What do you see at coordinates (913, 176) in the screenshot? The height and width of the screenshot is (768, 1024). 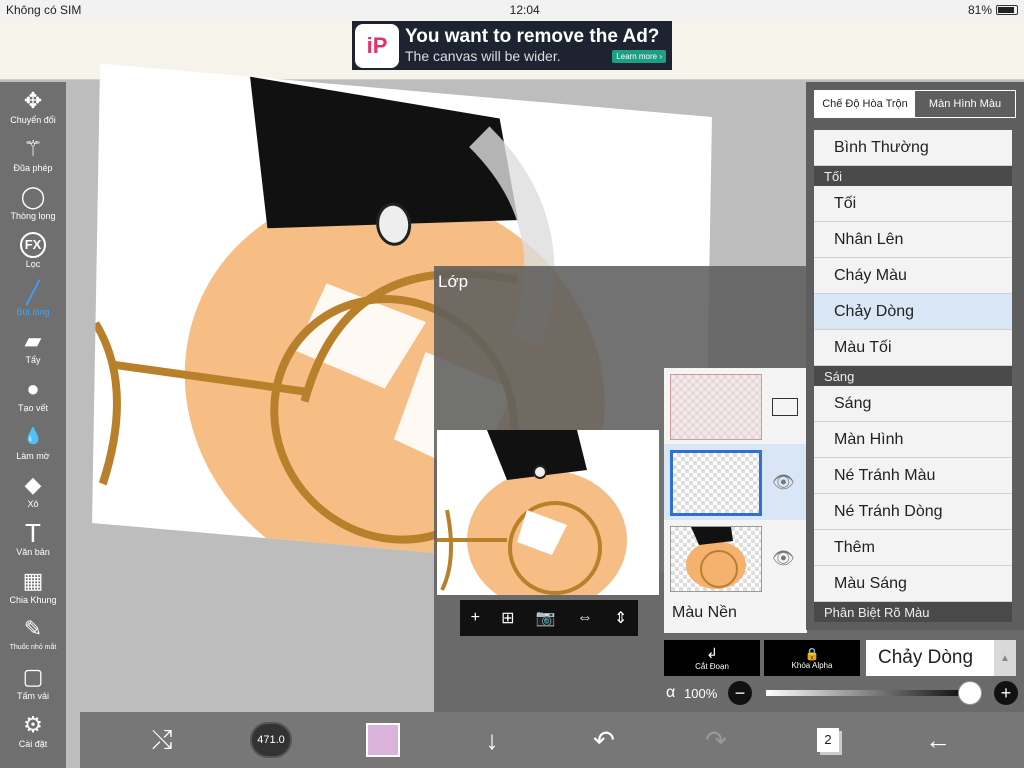 I see `blend-group-header: Tối` at bounding box center [913, 176].